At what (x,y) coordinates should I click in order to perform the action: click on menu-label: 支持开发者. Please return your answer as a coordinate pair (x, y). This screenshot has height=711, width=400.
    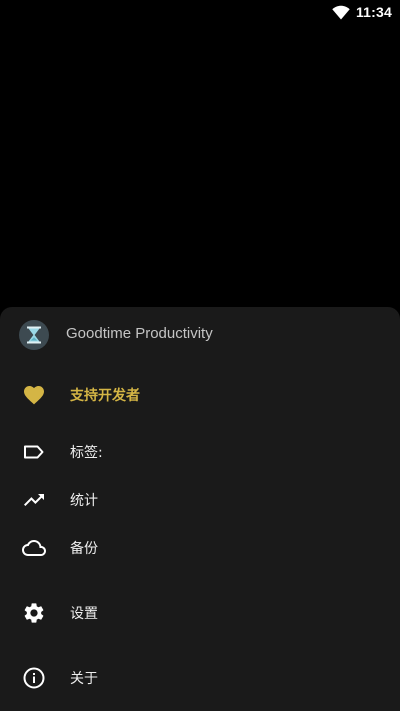
    Looking at the image, I should click on (105, 396).